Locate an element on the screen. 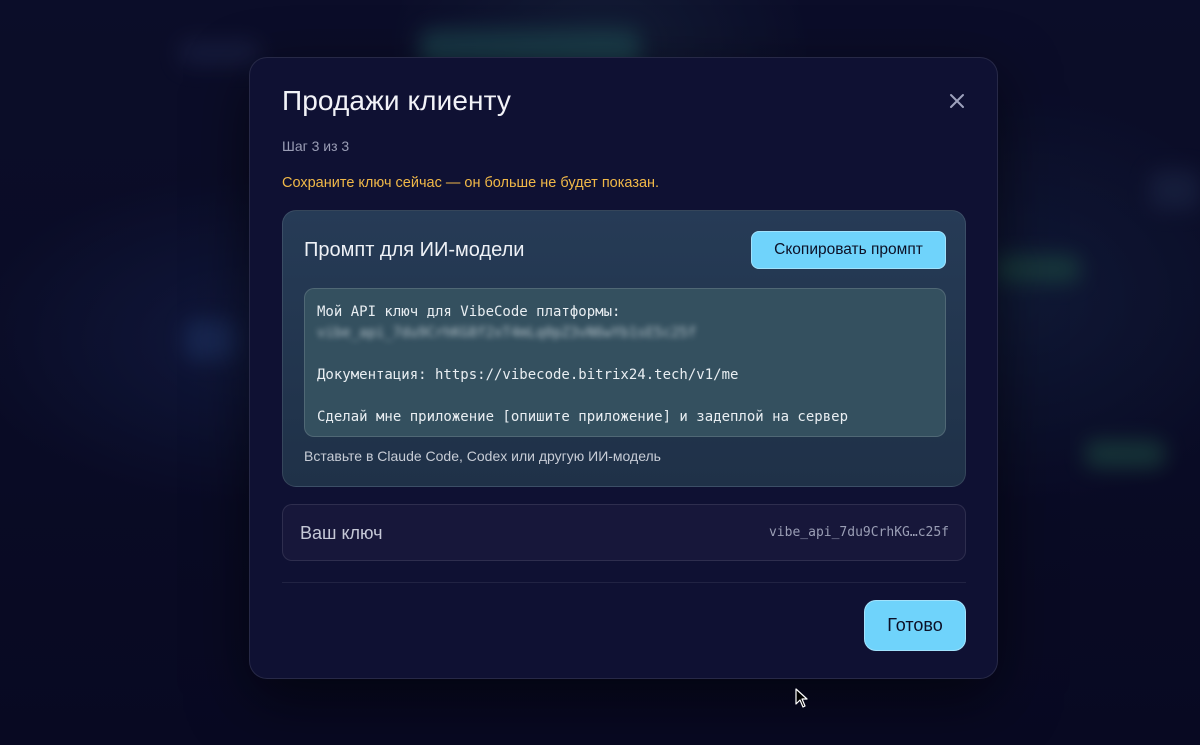  modal-title: Продажи клиенту is located at coordinates (396, 100).